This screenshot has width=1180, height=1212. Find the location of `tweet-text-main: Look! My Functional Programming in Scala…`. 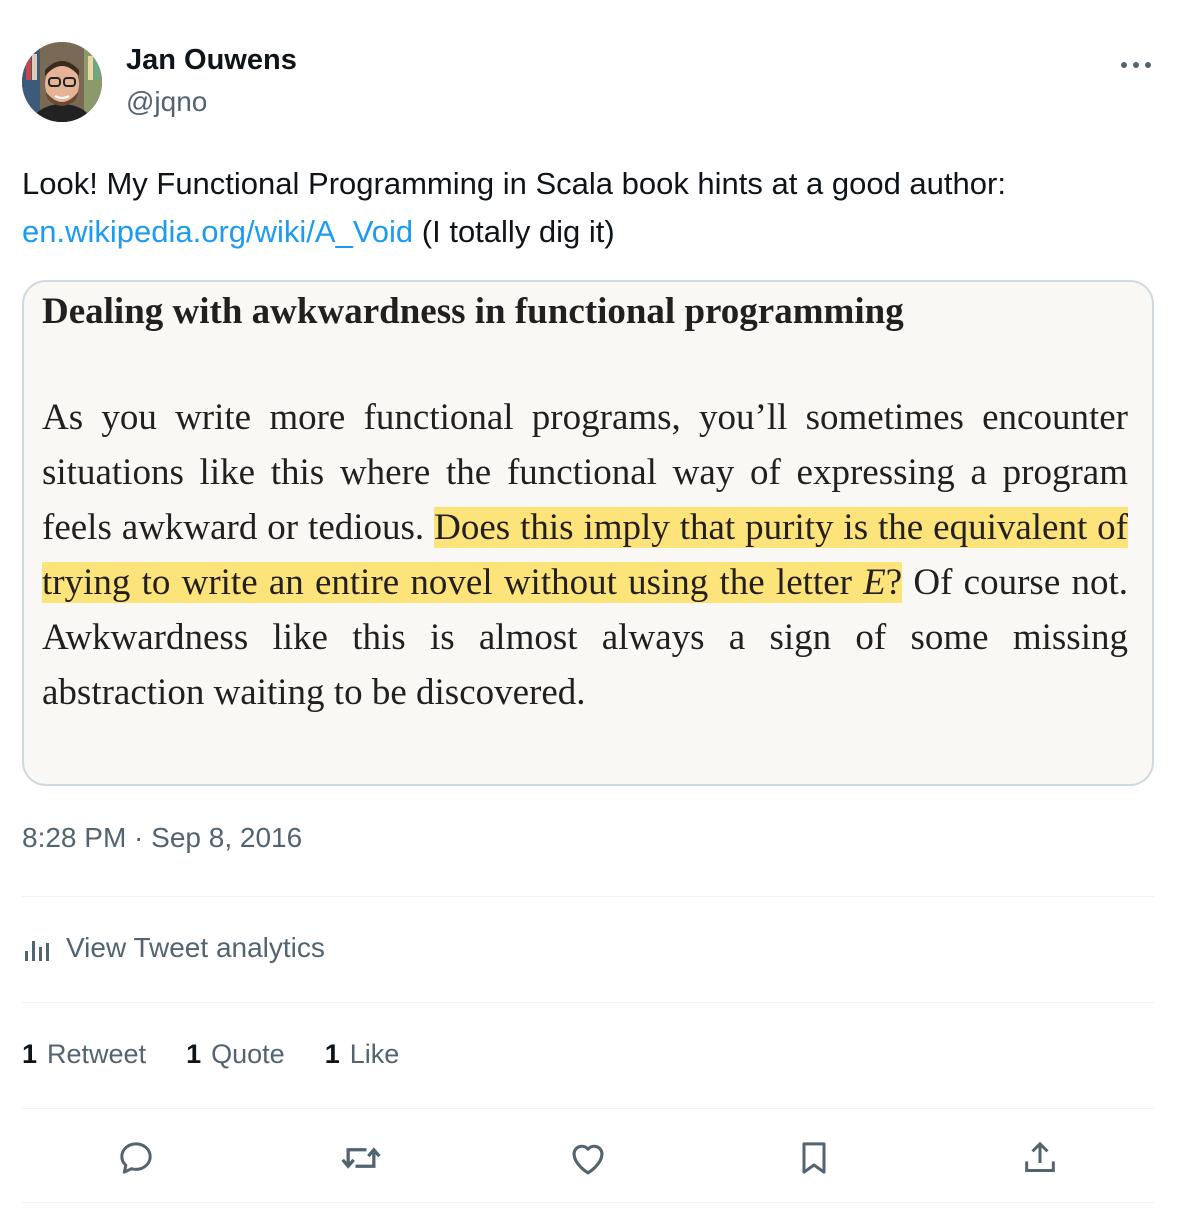

tweet-text-main: Look! My Functional Programming in Scala… is located at coordinates (514, 183).